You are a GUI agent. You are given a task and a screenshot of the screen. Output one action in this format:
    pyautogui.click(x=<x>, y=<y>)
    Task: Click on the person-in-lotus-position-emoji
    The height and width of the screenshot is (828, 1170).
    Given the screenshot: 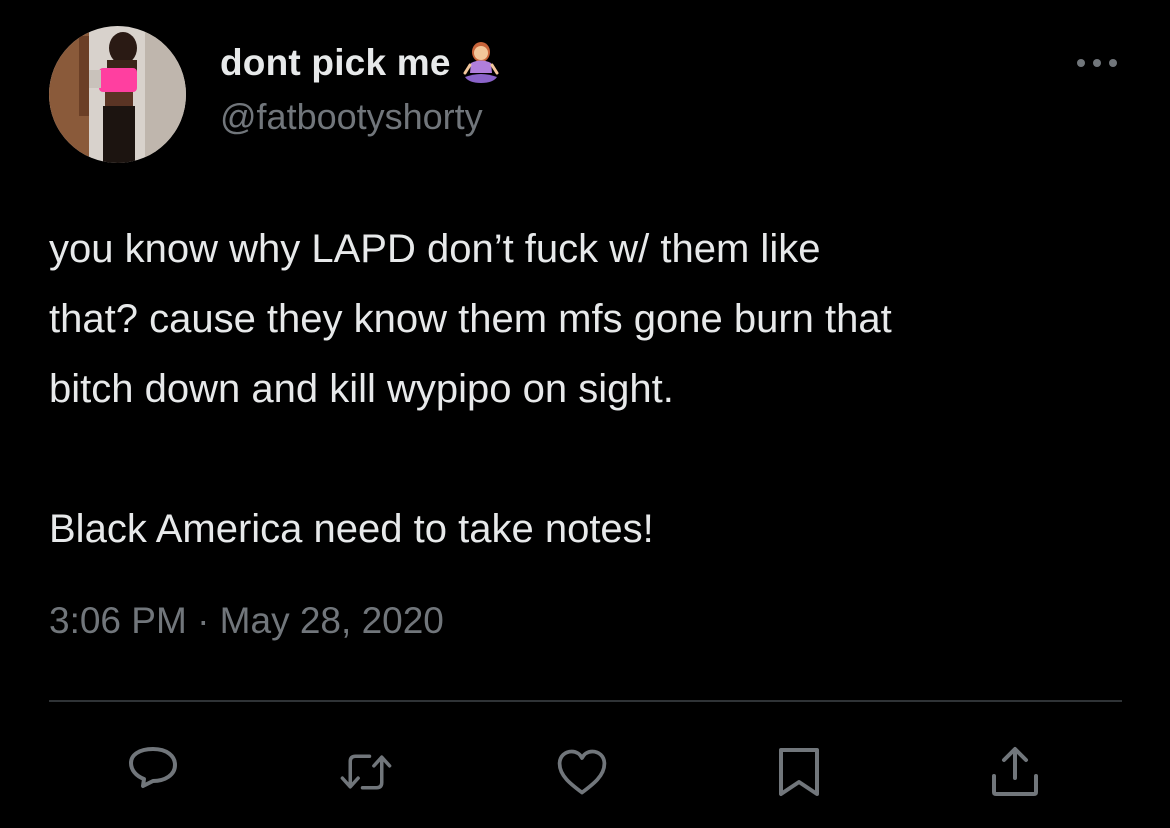 What is the action you would take?
    pyautogui.click(x=481, y=62)
    